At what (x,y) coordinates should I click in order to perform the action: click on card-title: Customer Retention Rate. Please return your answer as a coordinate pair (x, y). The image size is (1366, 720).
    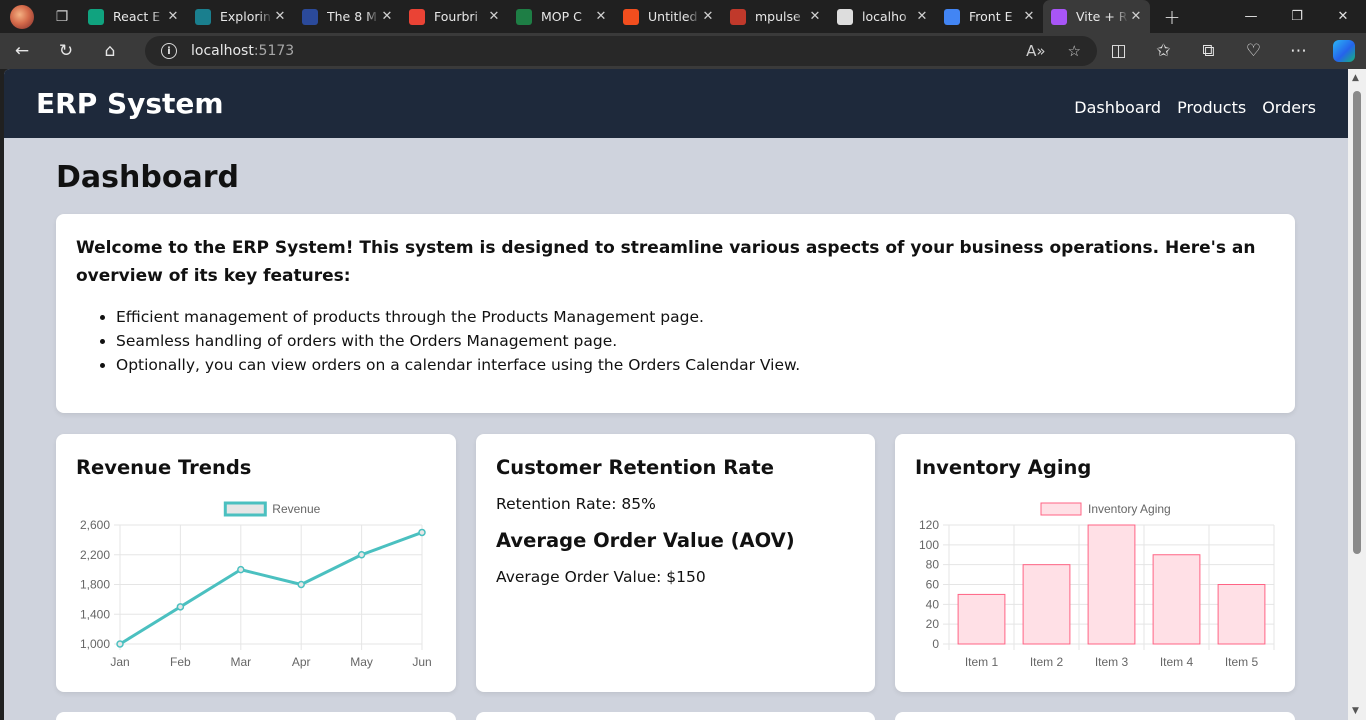
    Looking at the image, I should click on (635, 467).